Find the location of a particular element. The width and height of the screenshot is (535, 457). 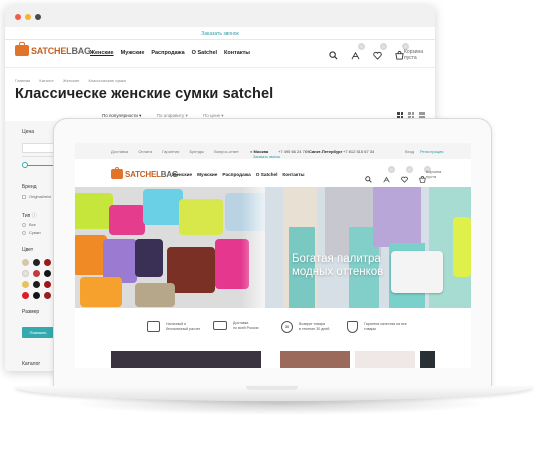

city-moscow: ● Москва is located at coordinates (259, 151).